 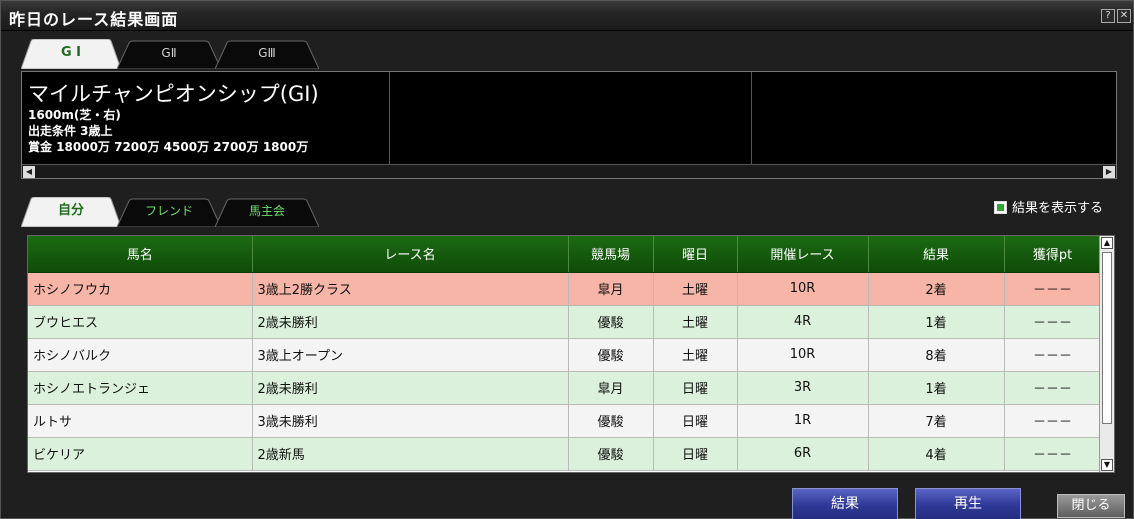 What do you see at coordinates (567, 16) in the screenshot?
I see `title-bar: 昨日のレース結果画面 ? ✕` at bounding box center [567, 16].